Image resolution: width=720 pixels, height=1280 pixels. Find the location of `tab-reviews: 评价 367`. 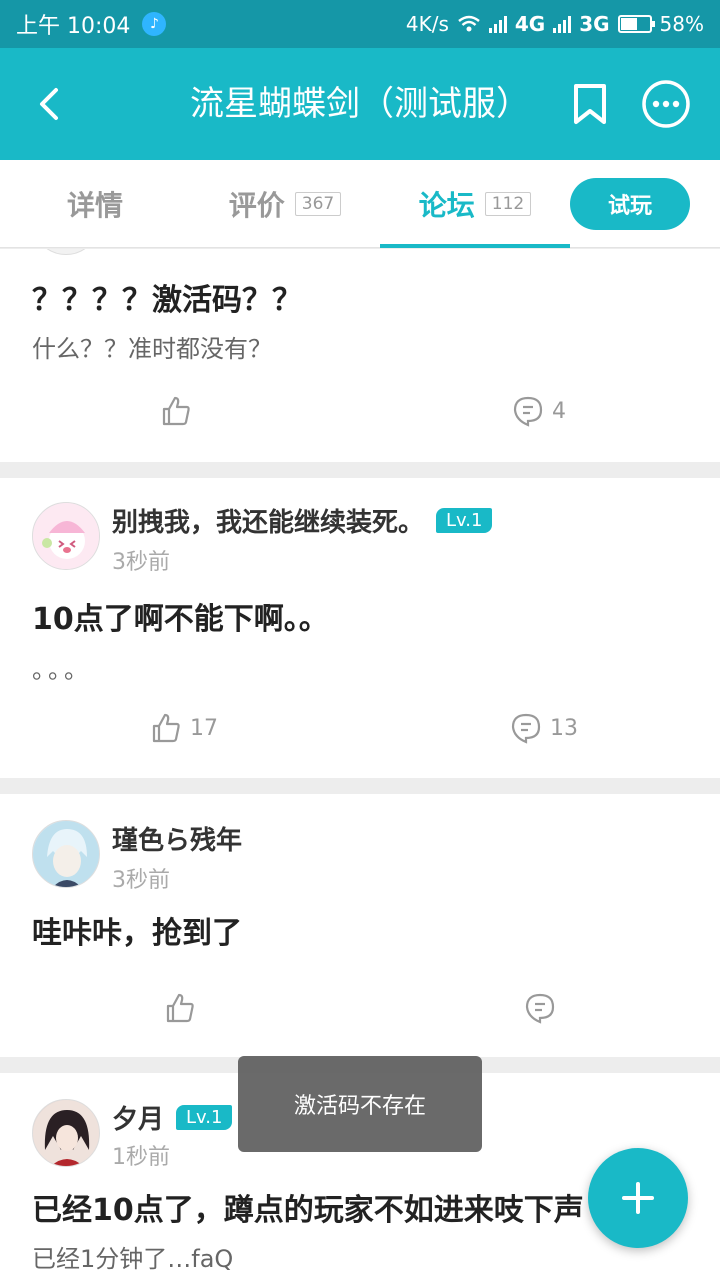

tab-reviews: 评价 367 is located at coordinates (285, 204).